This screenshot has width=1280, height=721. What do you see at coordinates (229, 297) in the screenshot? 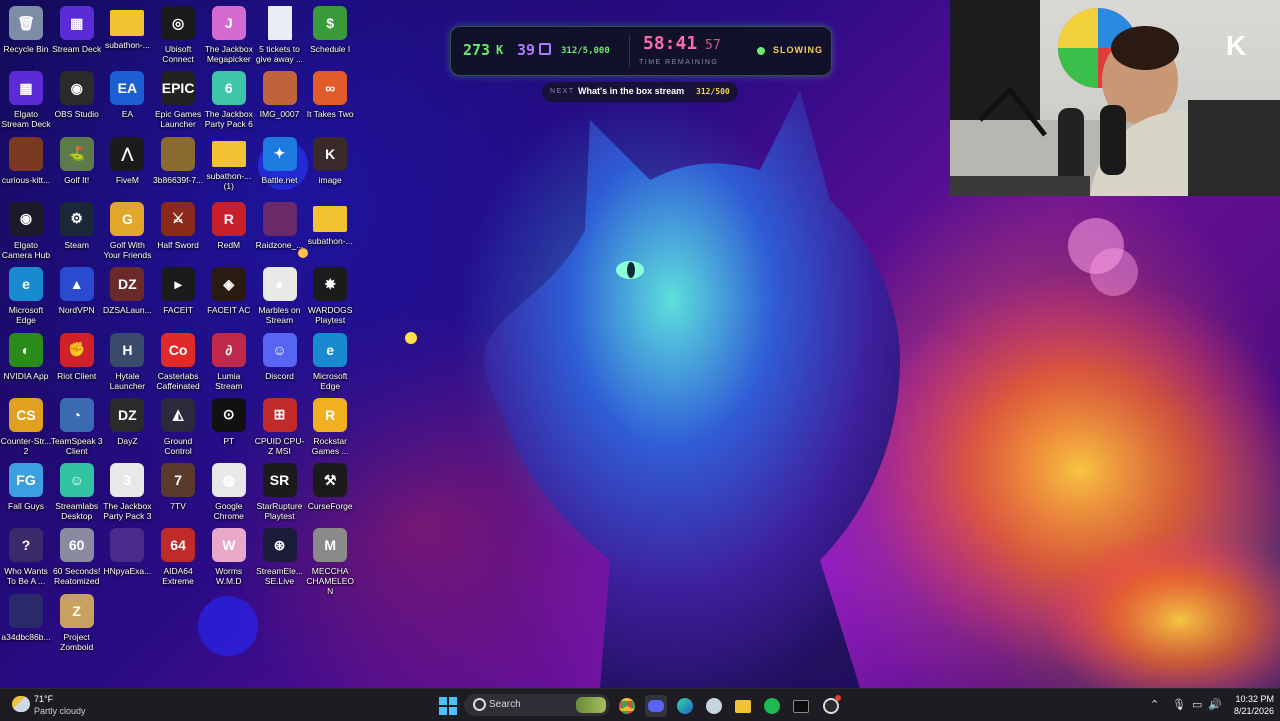
I see `desktop-icon: ◈ FACEIT AC` at bounding box center [229, 297].